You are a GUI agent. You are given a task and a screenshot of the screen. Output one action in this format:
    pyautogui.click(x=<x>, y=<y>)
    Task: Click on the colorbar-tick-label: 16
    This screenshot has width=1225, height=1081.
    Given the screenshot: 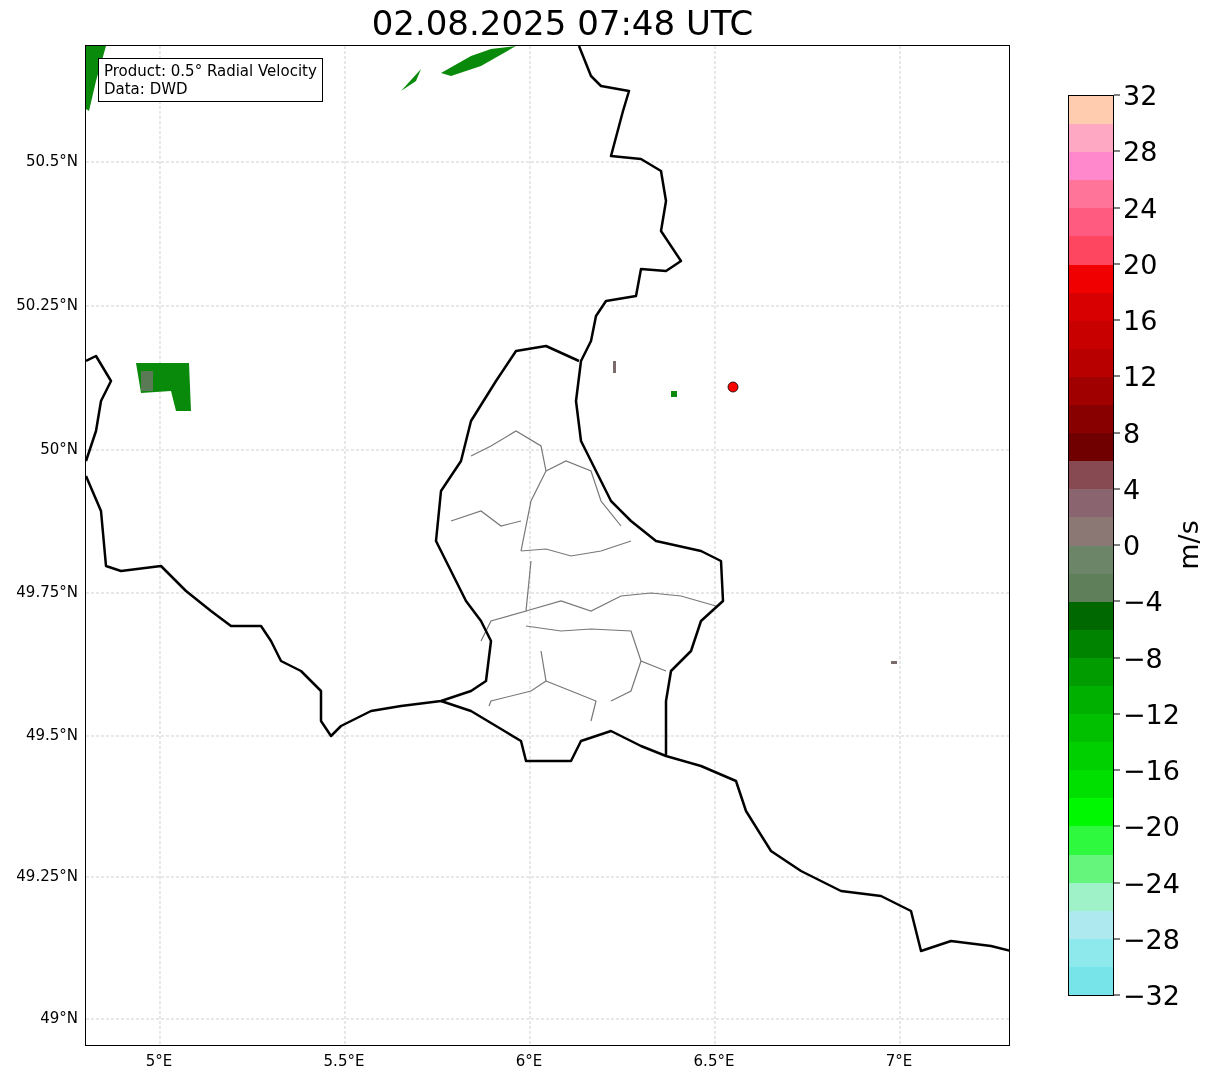 What is the action you would take?
    pyautogui.click(x=1140, y=320)
    